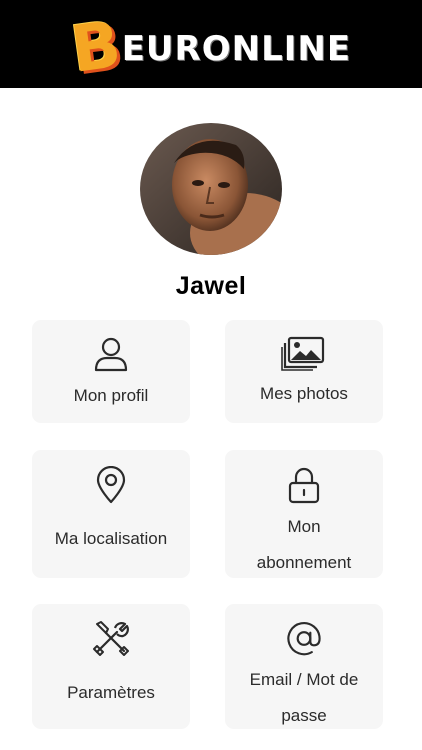  I want to click on profile-avatar, so click(211, 189).